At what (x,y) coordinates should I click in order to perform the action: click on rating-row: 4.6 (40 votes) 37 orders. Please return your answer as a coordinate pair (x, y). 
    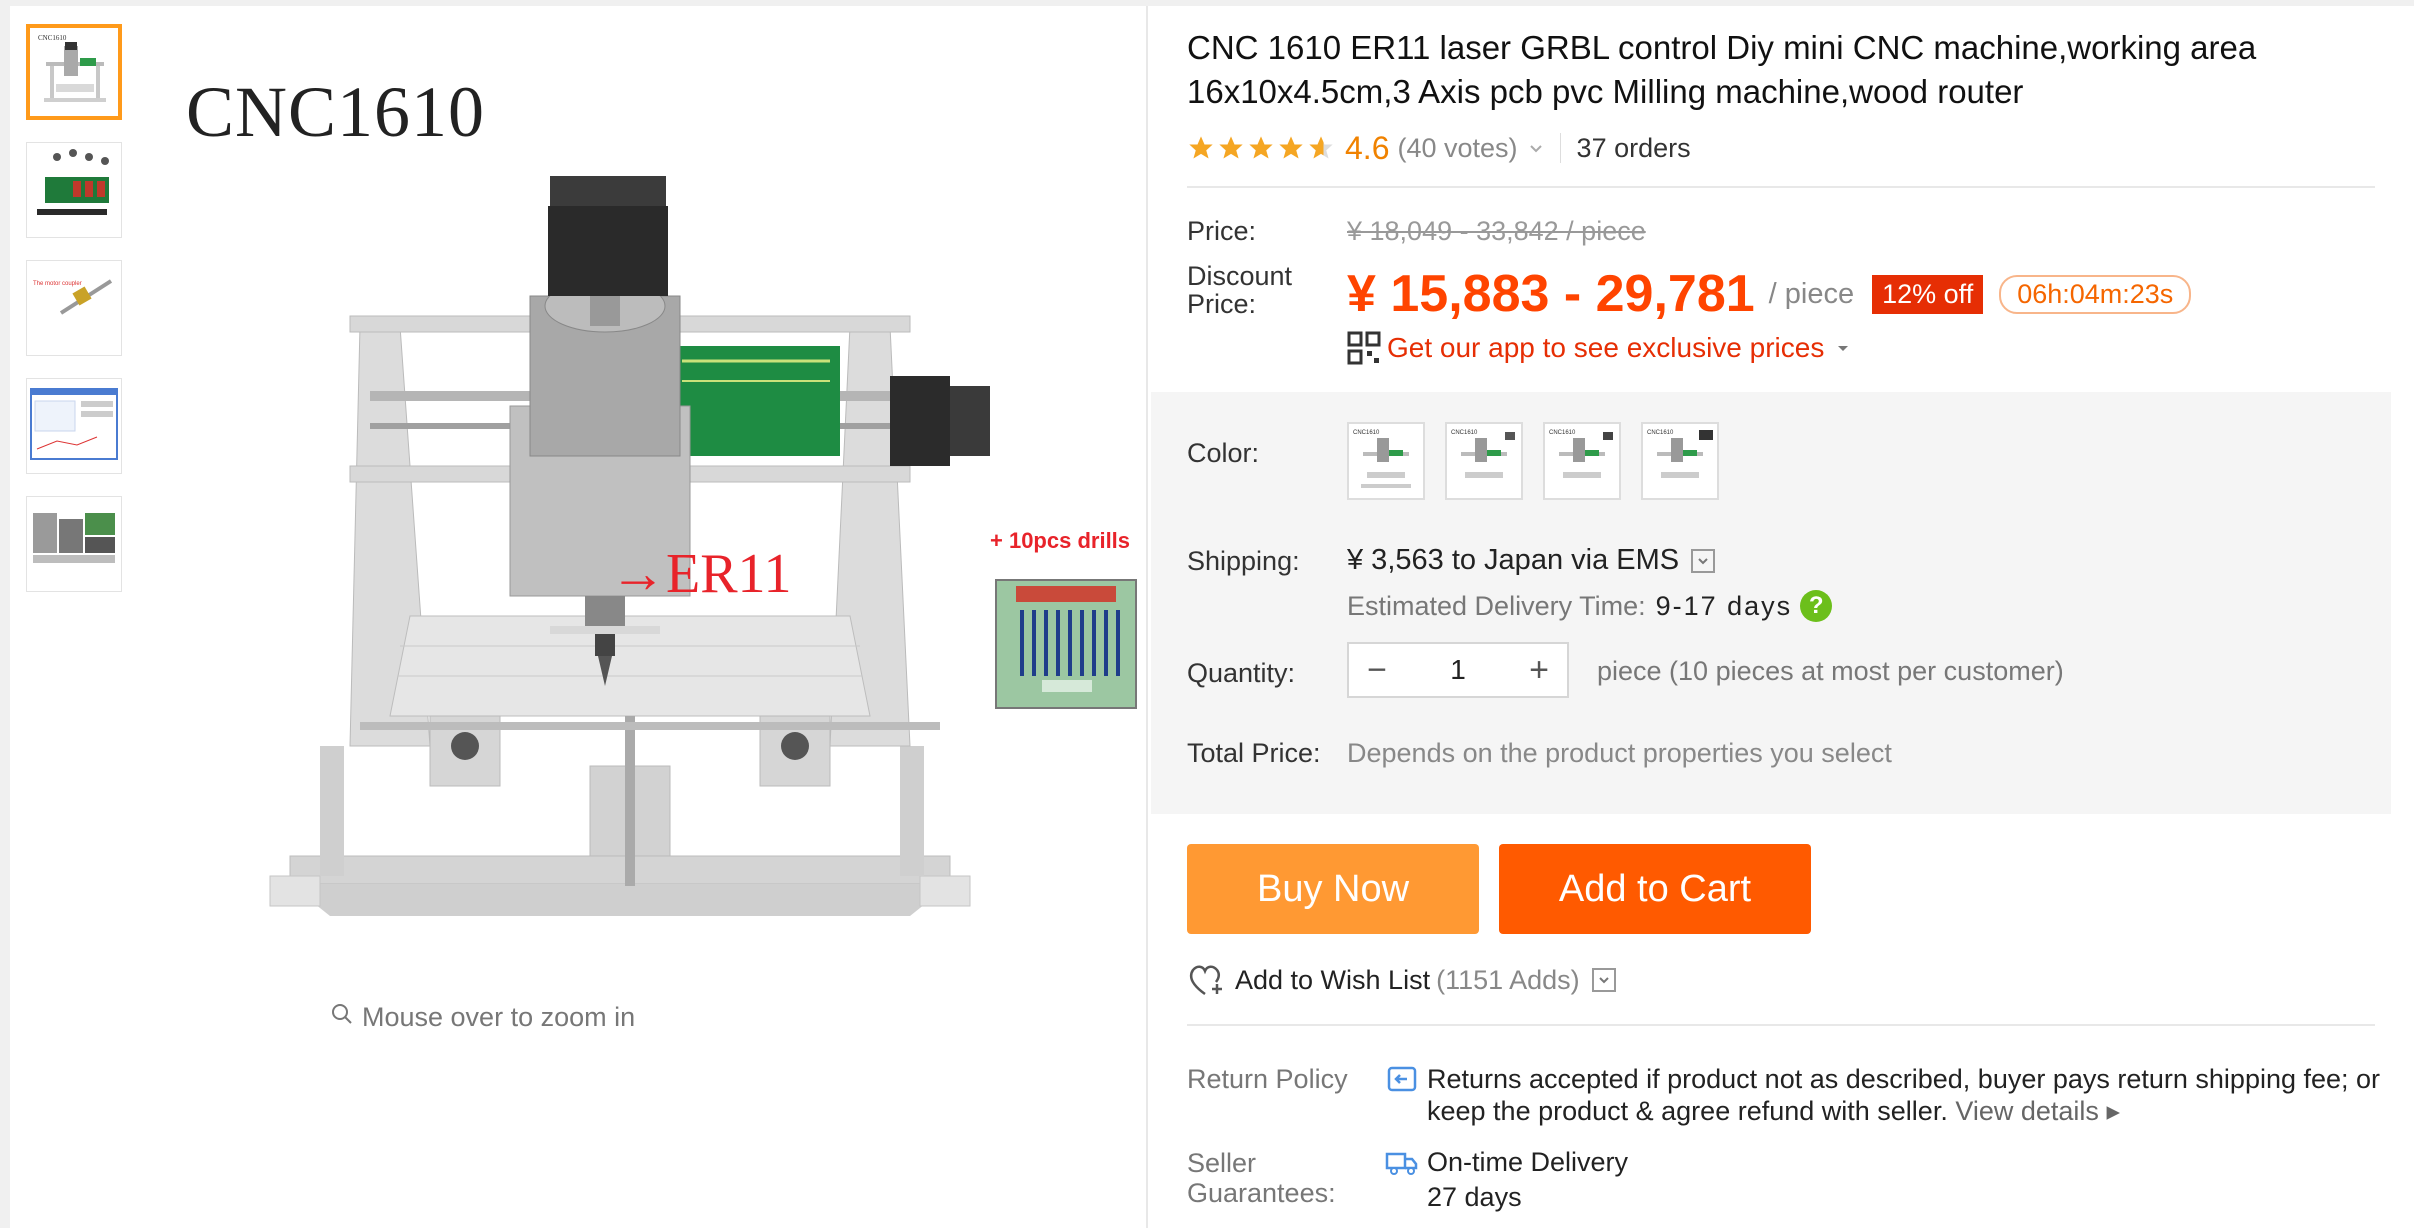
    Looking at the image, I should click on (1439, 148).